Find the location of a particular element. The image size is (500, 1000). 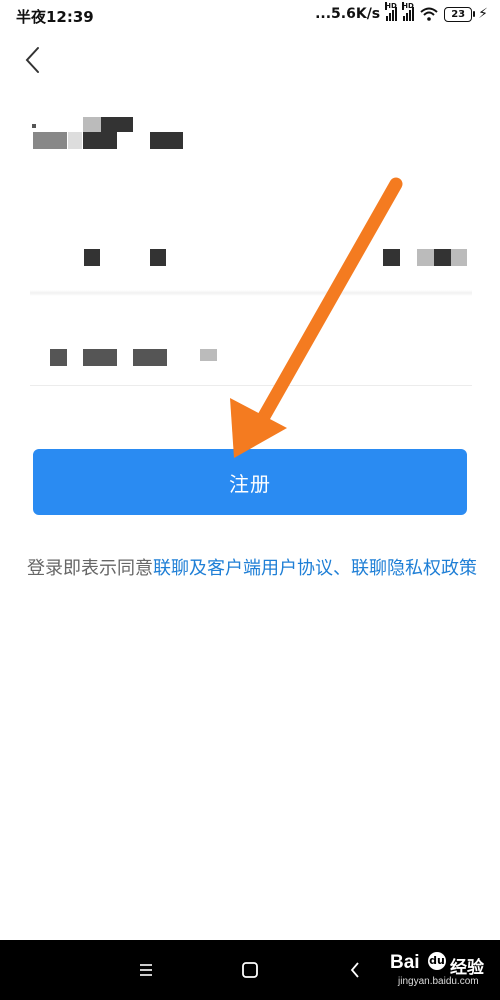

network-speed: ...5.6K/s is located at coordinates (348, 14).